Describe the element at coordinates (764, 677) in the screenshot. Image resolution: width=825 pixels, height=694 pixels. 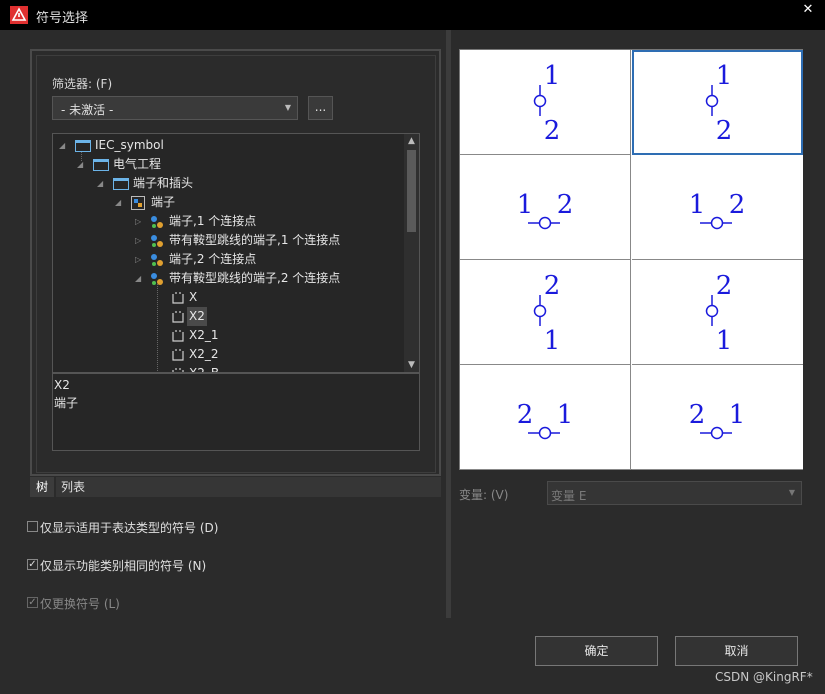
I see `watermark-text: CSDN @KingRF*` at that location.